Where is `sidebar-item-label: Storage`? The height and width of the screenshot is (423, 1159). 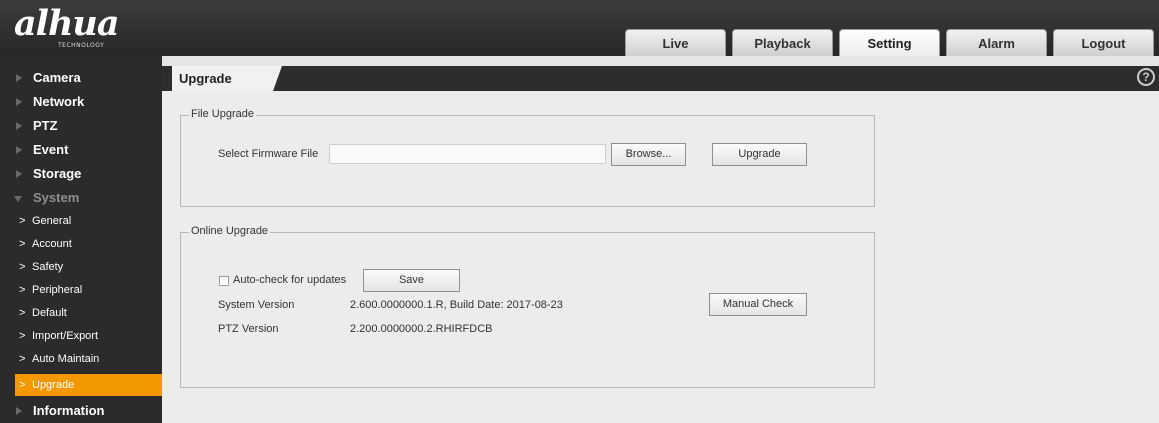 sidebar-item-label: Storage is located at coordinates (57, 173).